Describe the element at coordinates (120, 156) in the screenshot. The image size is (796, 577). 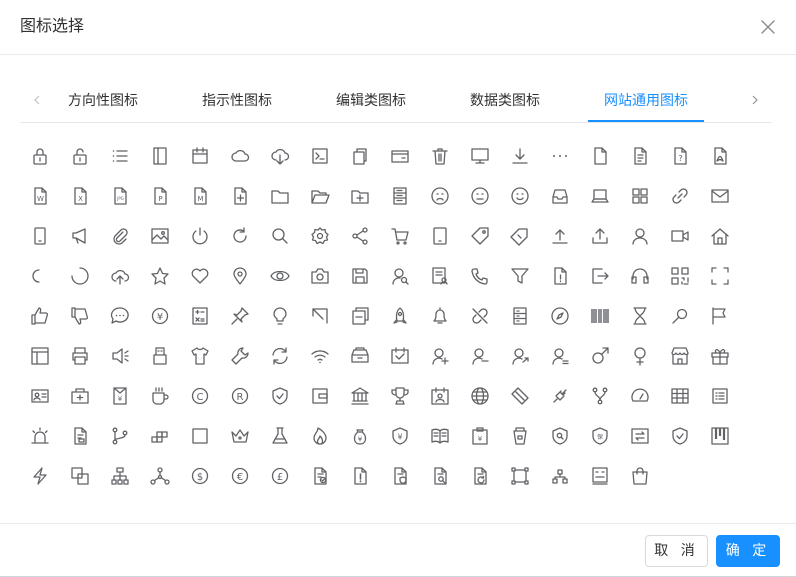
I see `menu-icon` at that location.